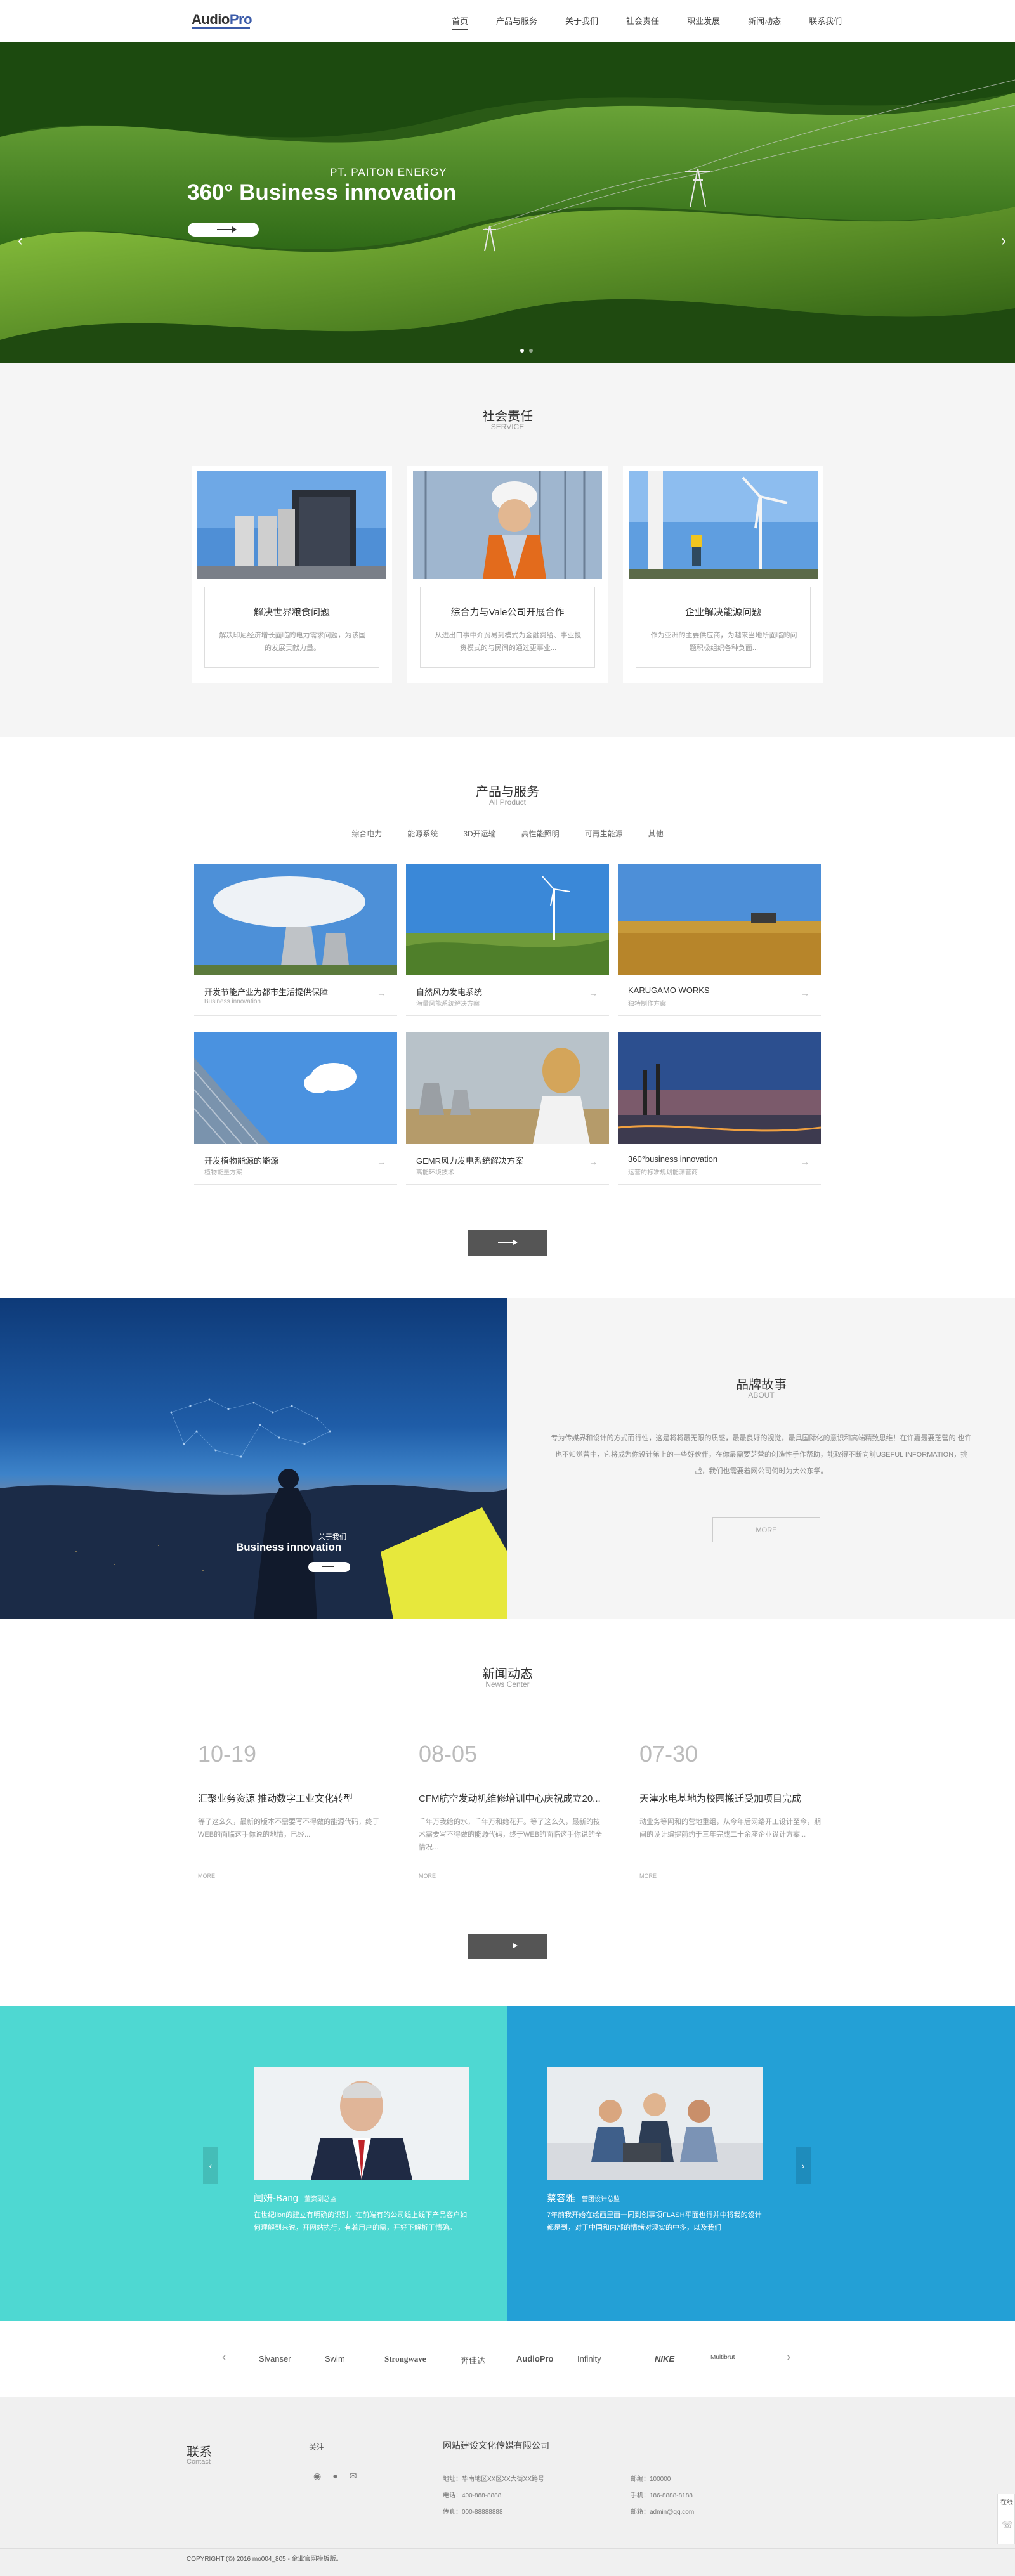 The width and height of the screenshot is (1015, 2576). What do you see at coordinates (1004, 241) in the screenshot?
I see `hero-next-arrow-icon: ›` at bounding box center [1004, 241].